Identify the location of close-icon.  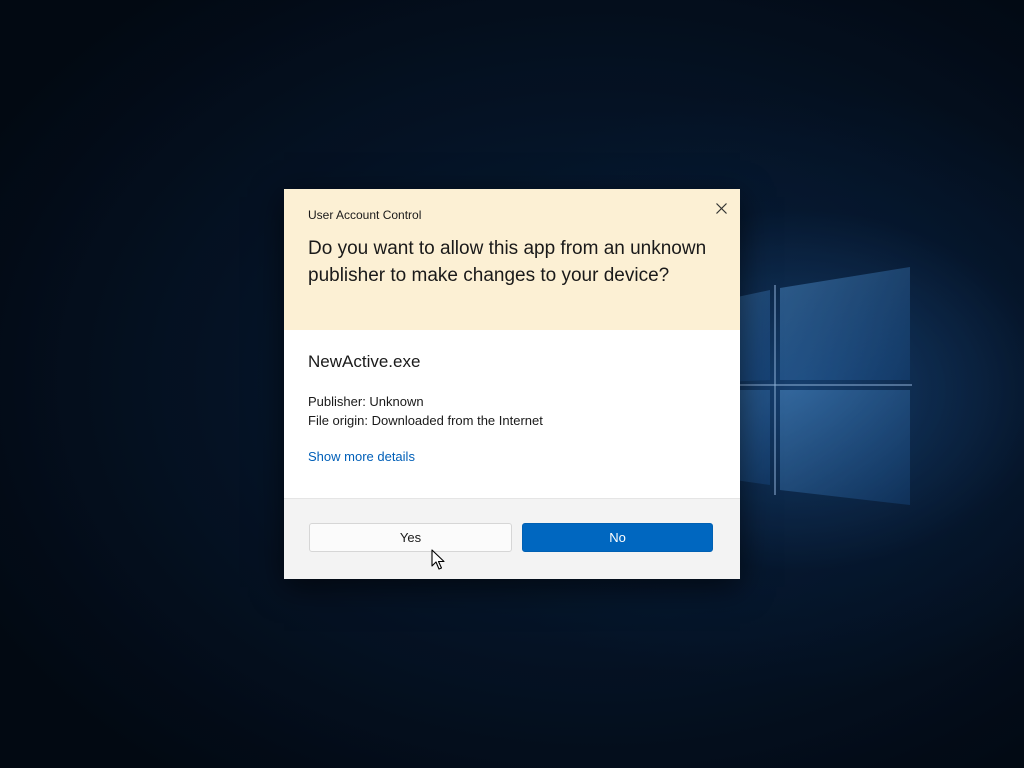
(721, 208).